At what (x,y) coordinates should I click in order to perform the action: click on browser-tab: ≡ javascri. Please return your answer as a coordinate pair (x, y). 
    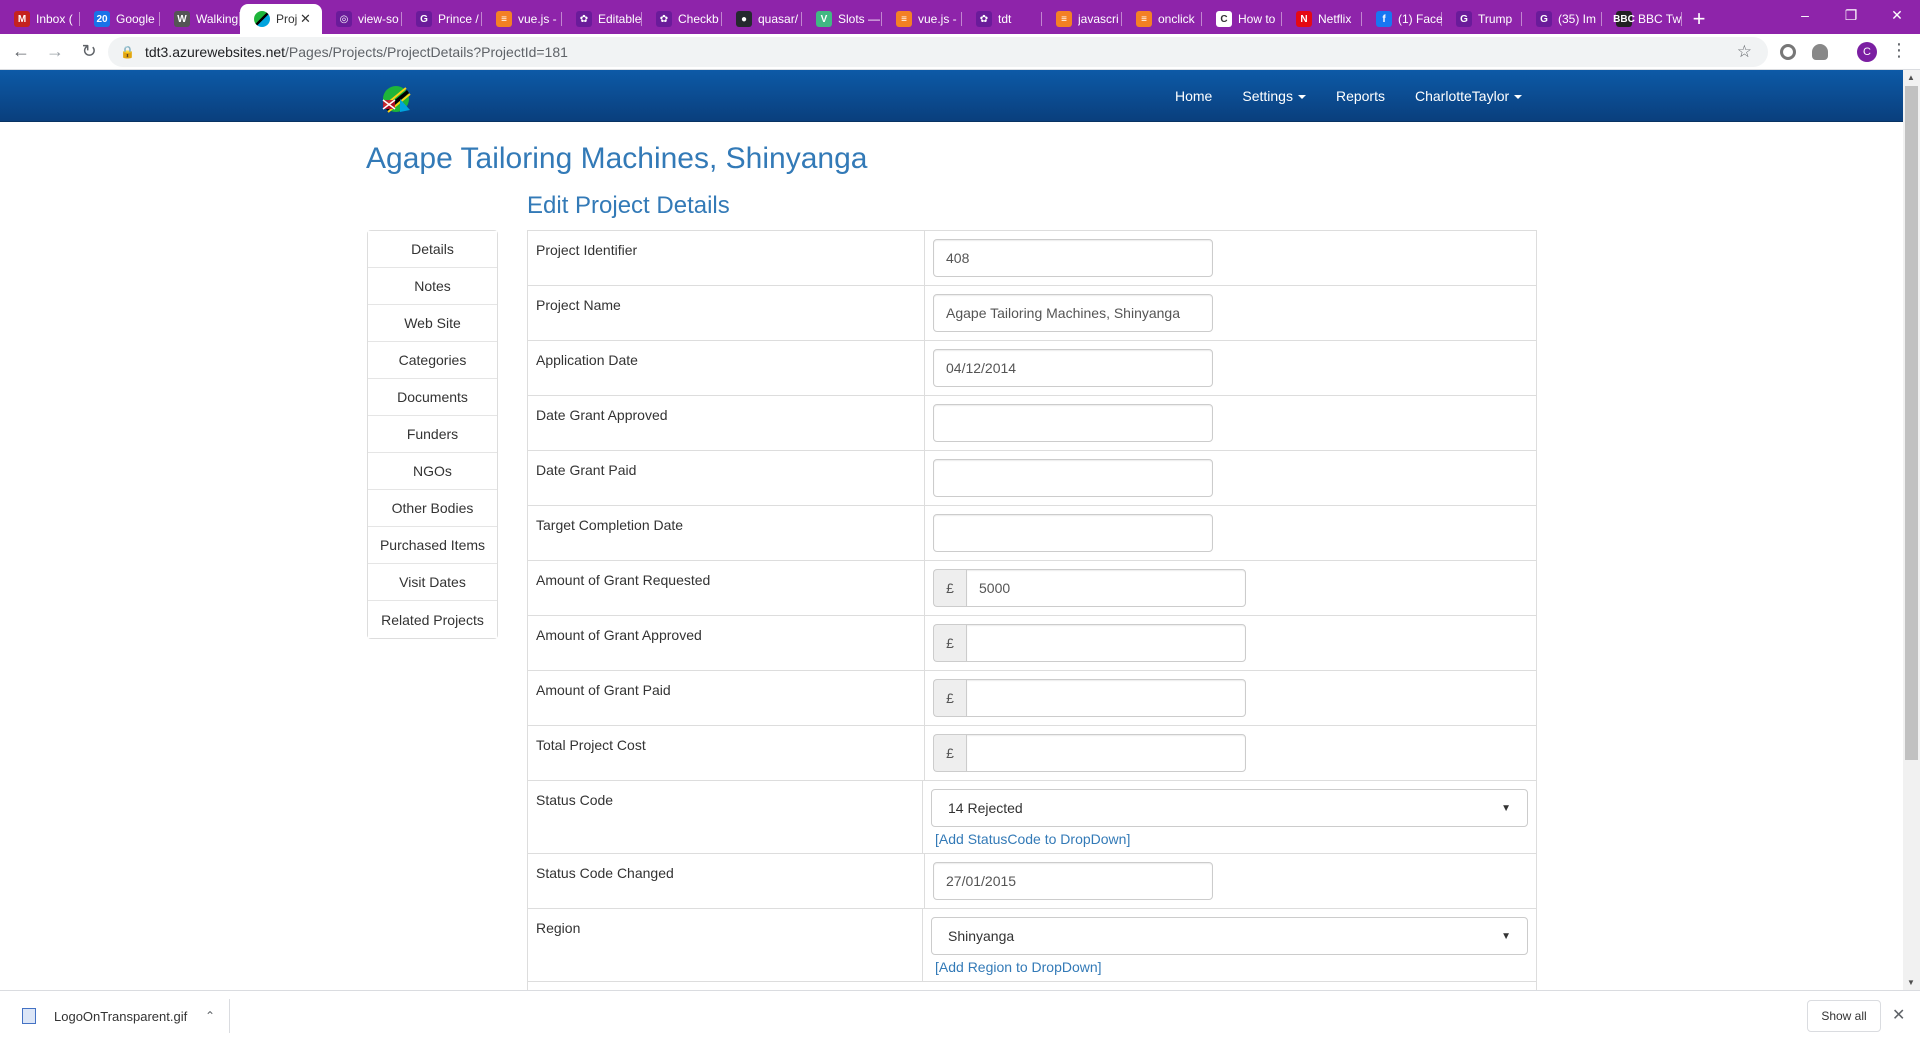
    Looking at the image, I should click on (1082, 19).